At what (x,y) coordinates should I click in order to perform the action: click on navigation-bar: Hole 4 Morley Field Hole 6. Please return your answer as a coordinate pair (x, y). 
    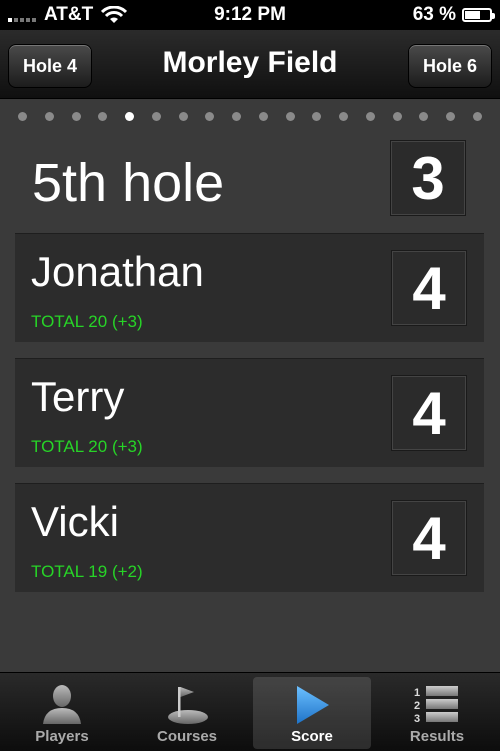
    Looking at the image, I should click on (250, 64).